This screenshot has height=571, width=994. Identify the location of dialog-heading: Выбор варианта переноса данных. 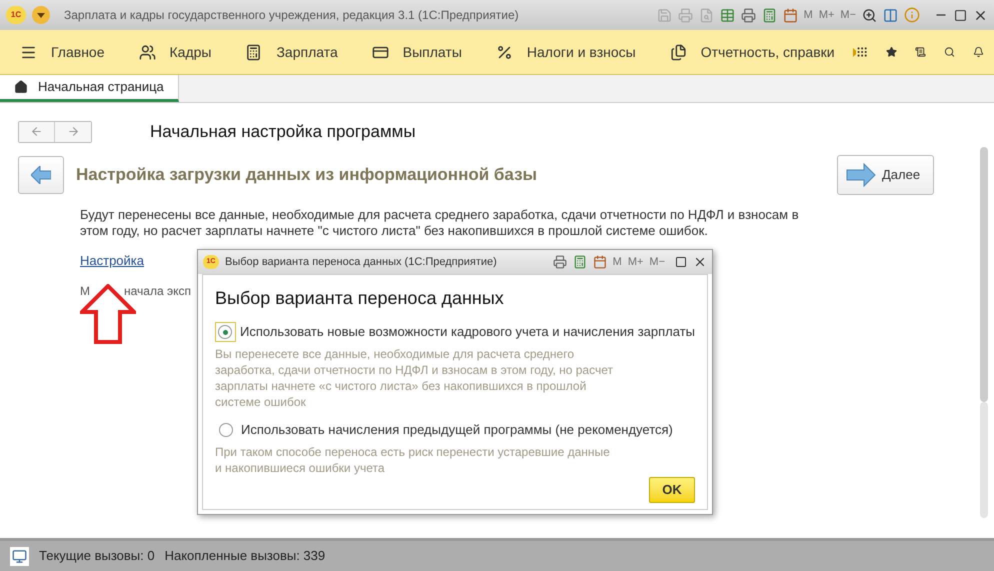
(360, 298).